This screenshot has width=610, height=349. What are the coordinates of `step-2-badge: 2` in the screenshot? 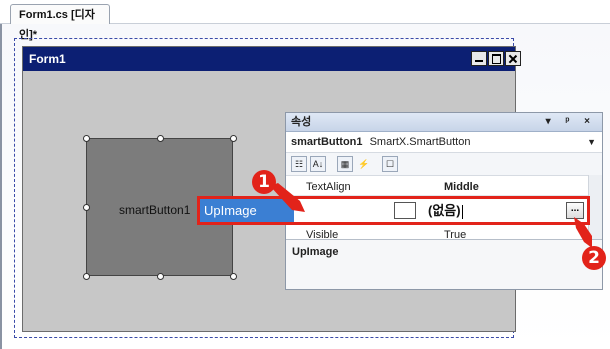 It's located at (594, 258).